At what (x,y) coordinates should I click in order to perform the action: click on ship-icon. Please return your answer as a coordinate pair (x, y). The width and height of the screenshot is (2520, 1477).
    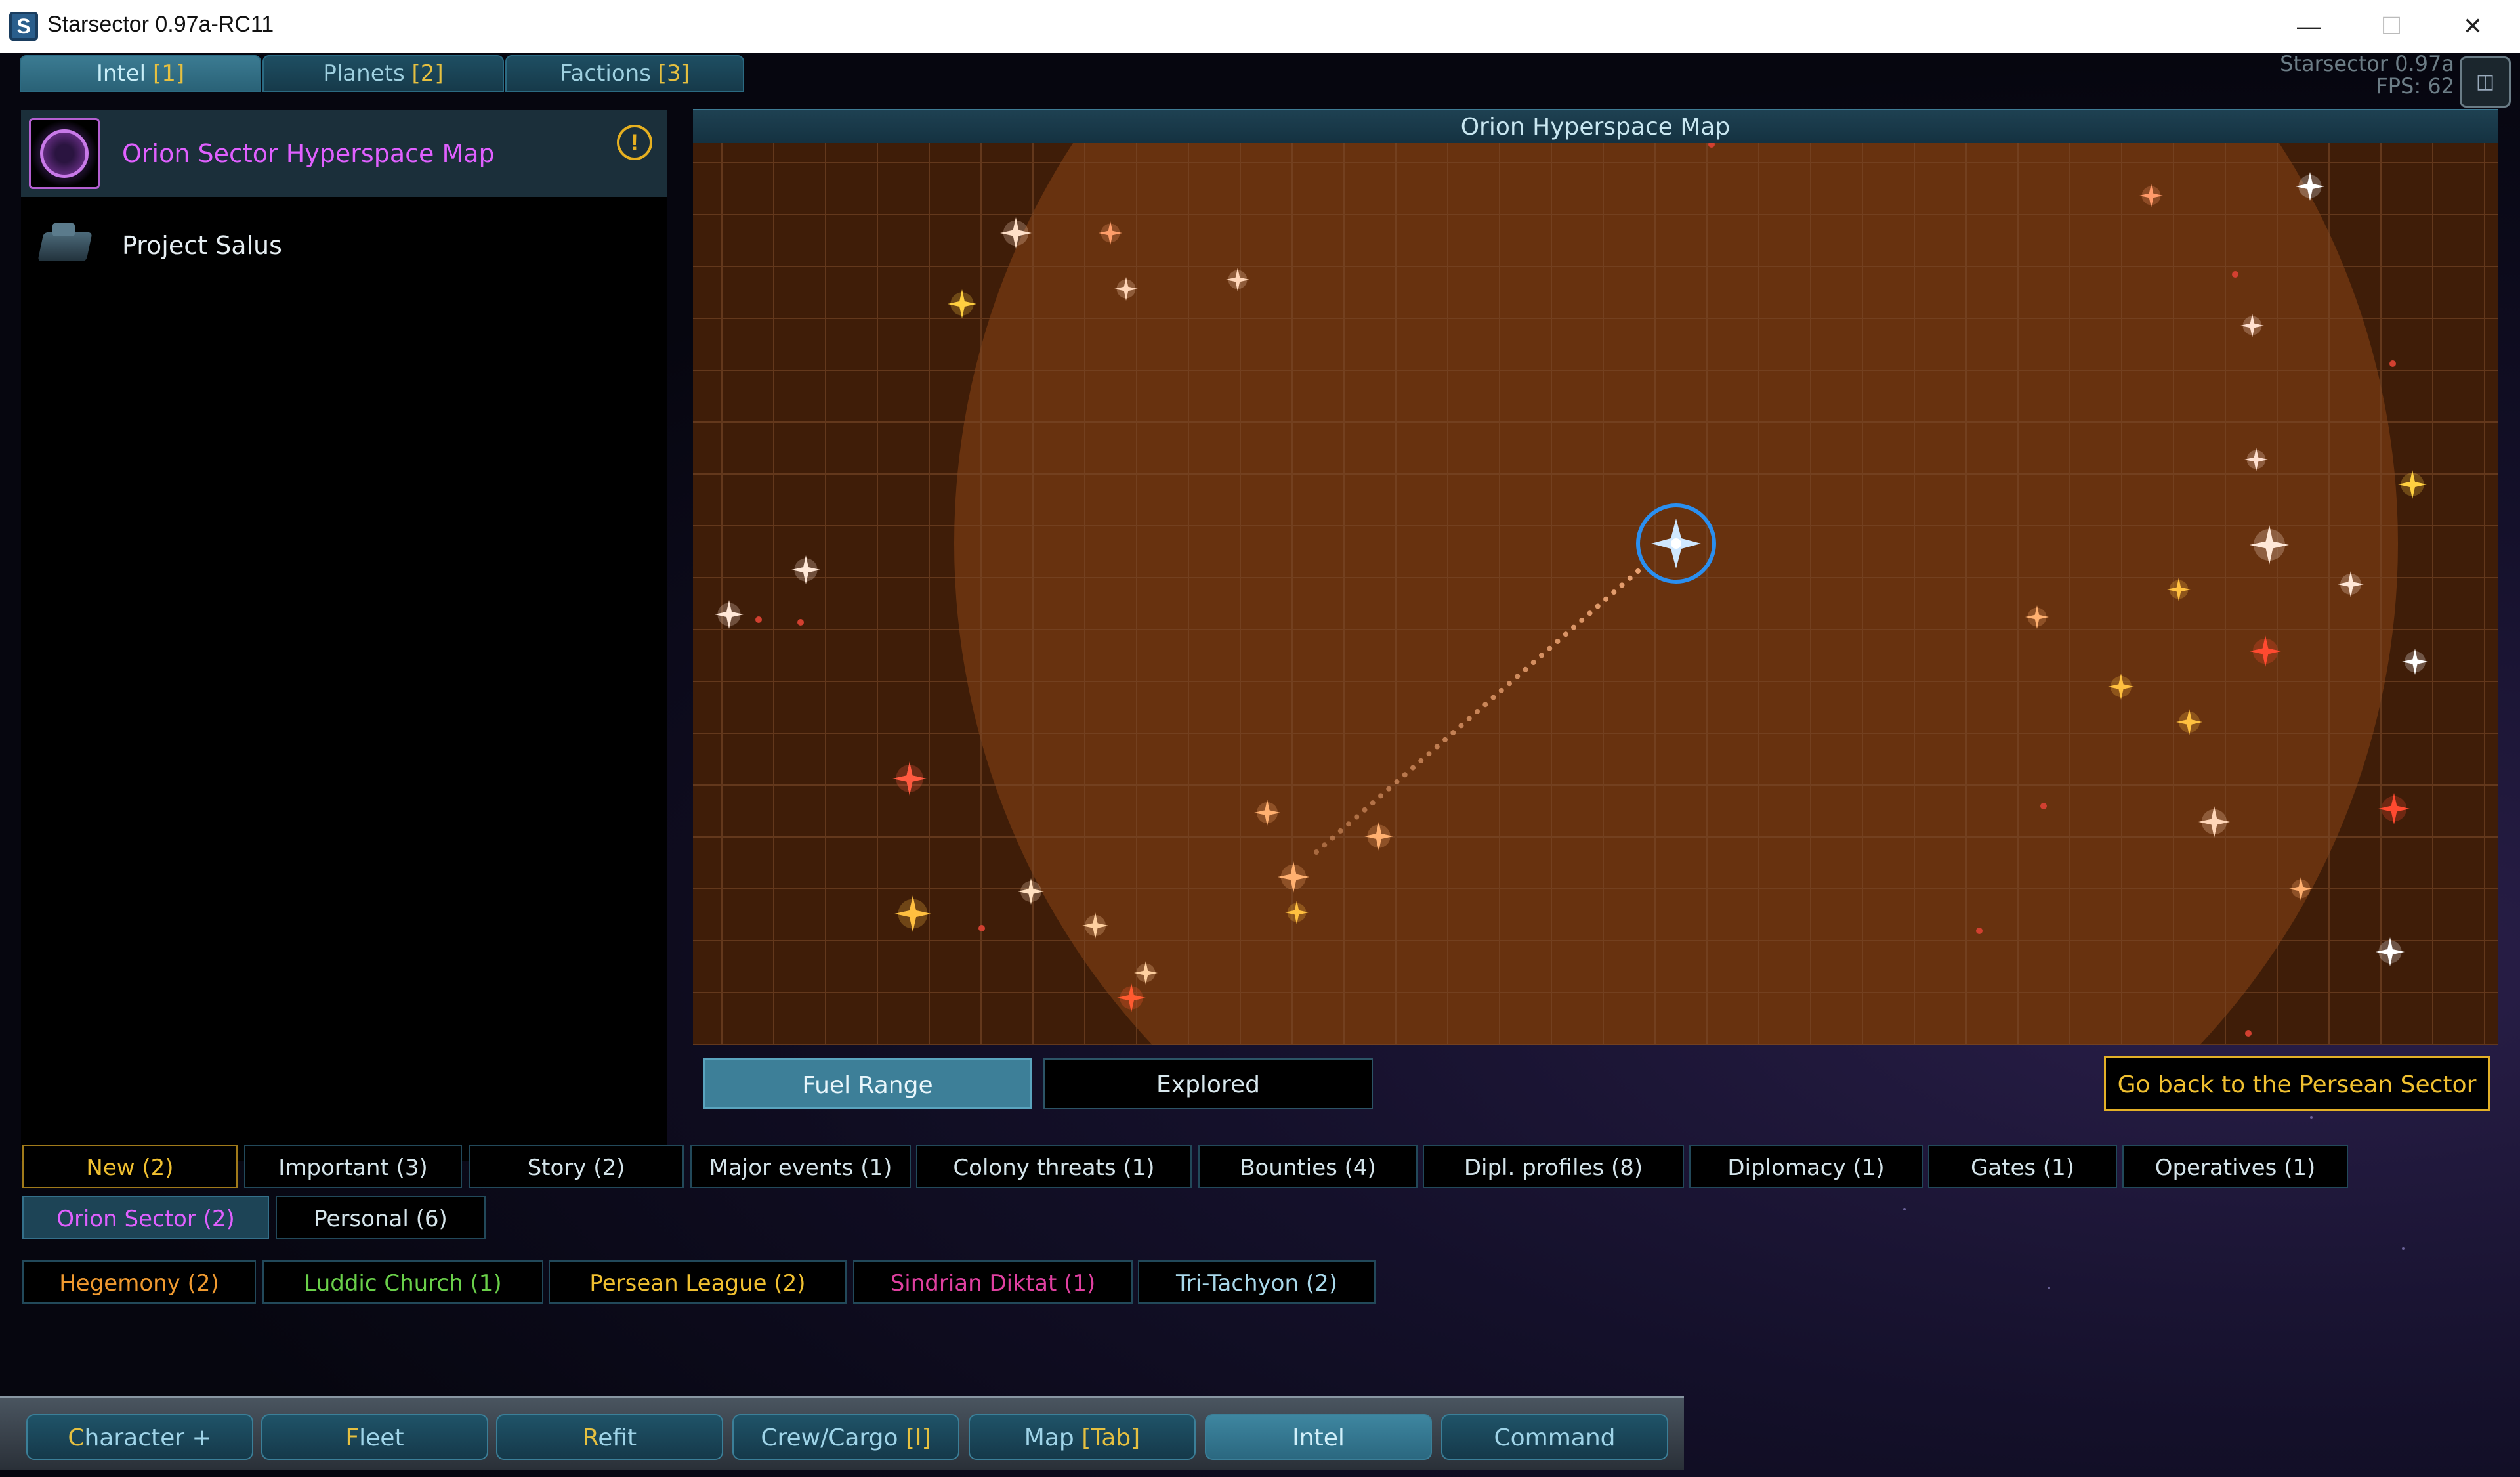
    Looking at the image, I should click on (64, 245).